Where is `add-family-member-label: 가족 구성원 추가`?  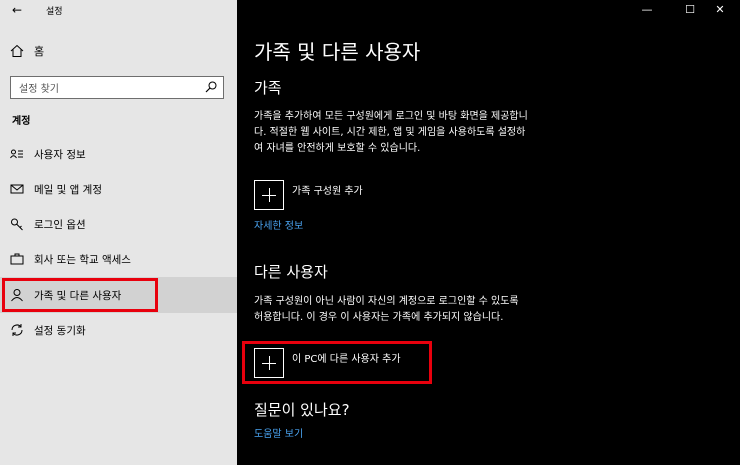 add-family-member-label: 가족 구성원 추가 is located at coordinates (327, 191).